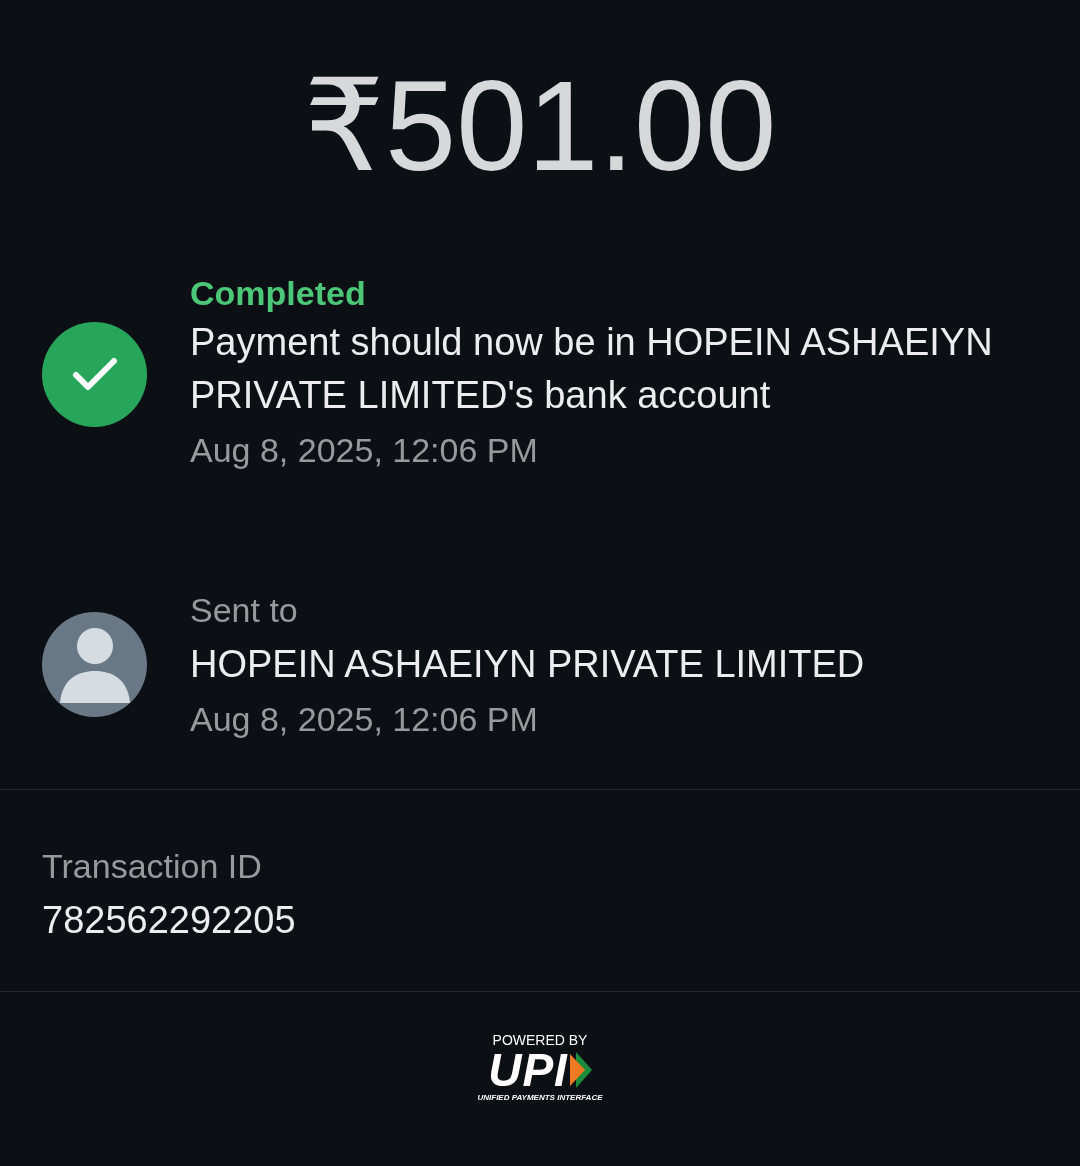 Image resolution: width=1080 pixels, height=1166 pixels. I want to click on arrow-logo-icon, so click(580, 1070).